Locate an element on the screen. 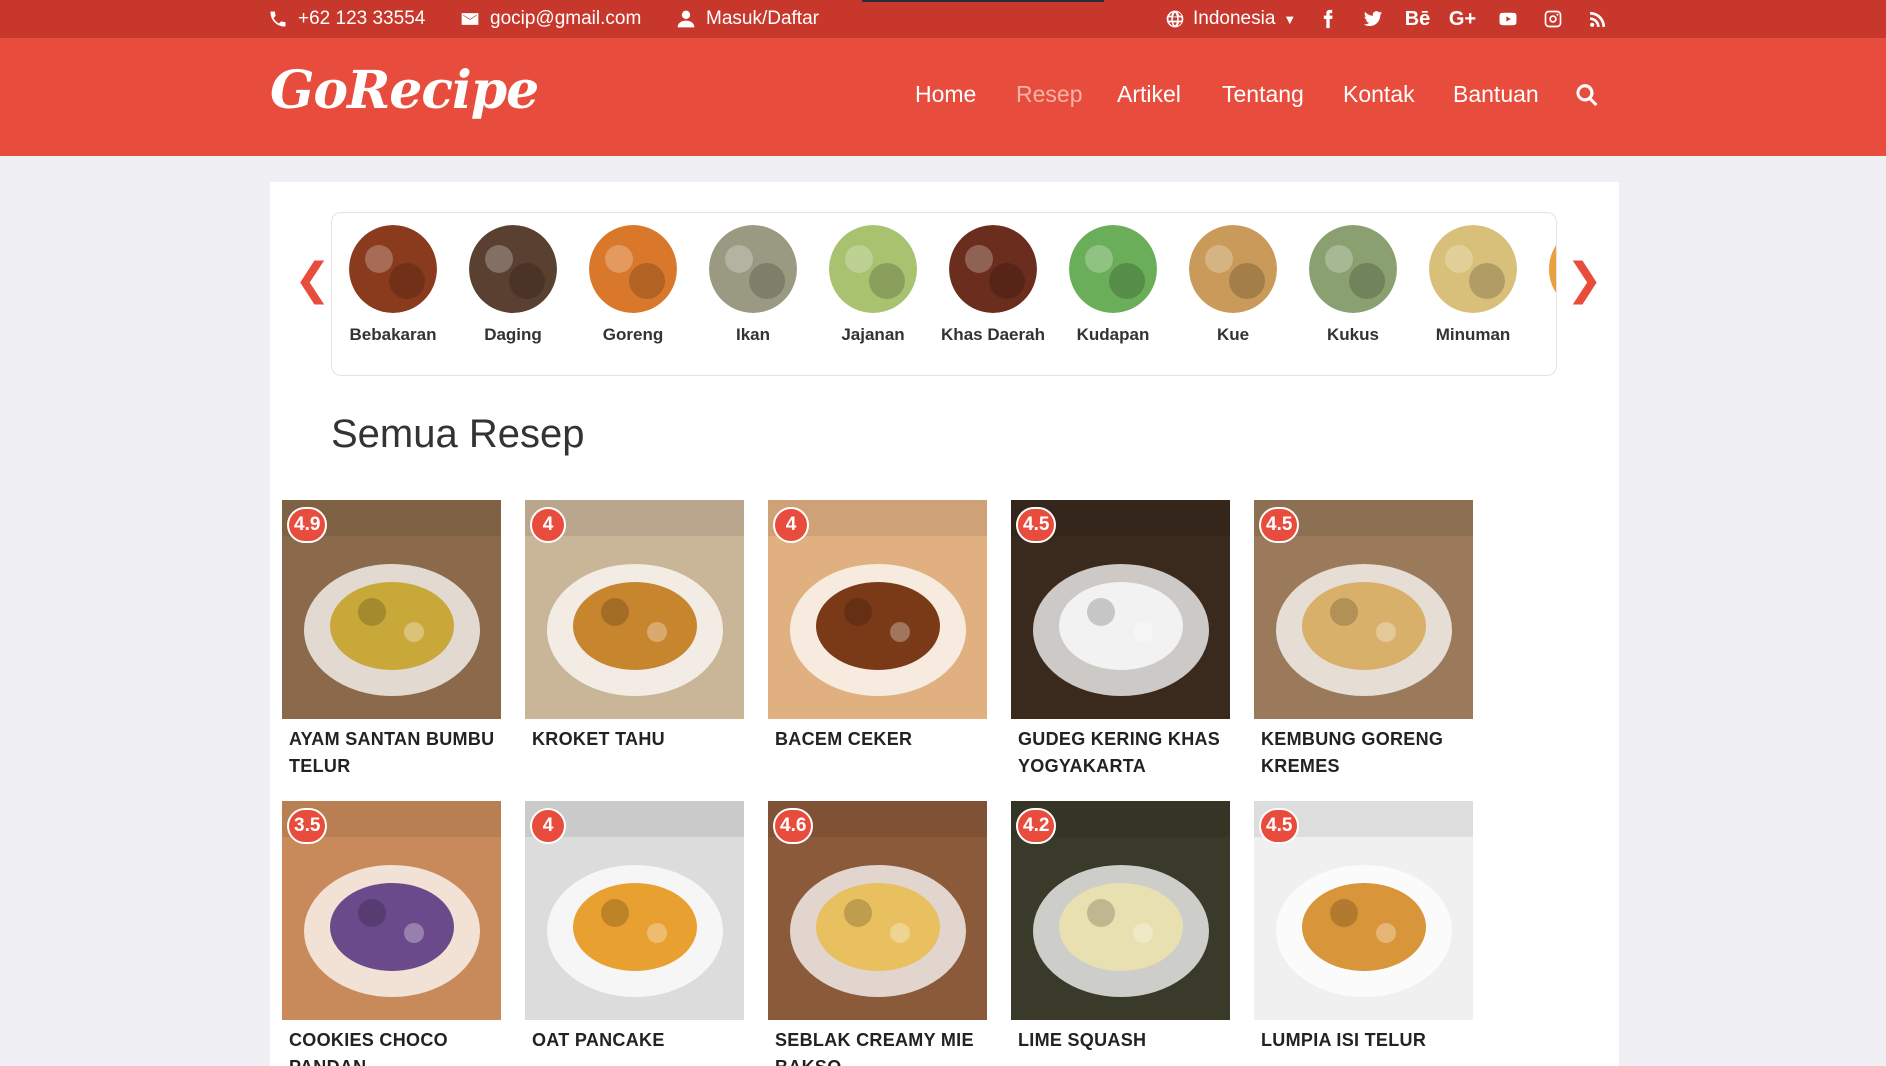  rating-badge: 4.2 is located at coordinates (1036, 826).